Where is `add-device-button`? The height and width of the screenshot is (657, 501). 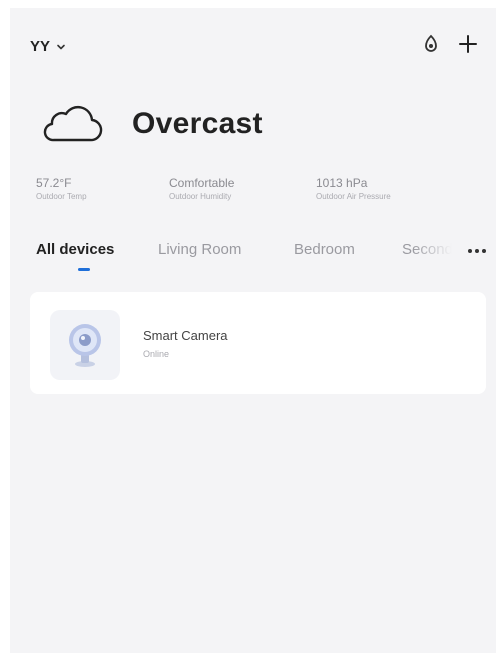
add-device-button is located at coordinates (468, 44).